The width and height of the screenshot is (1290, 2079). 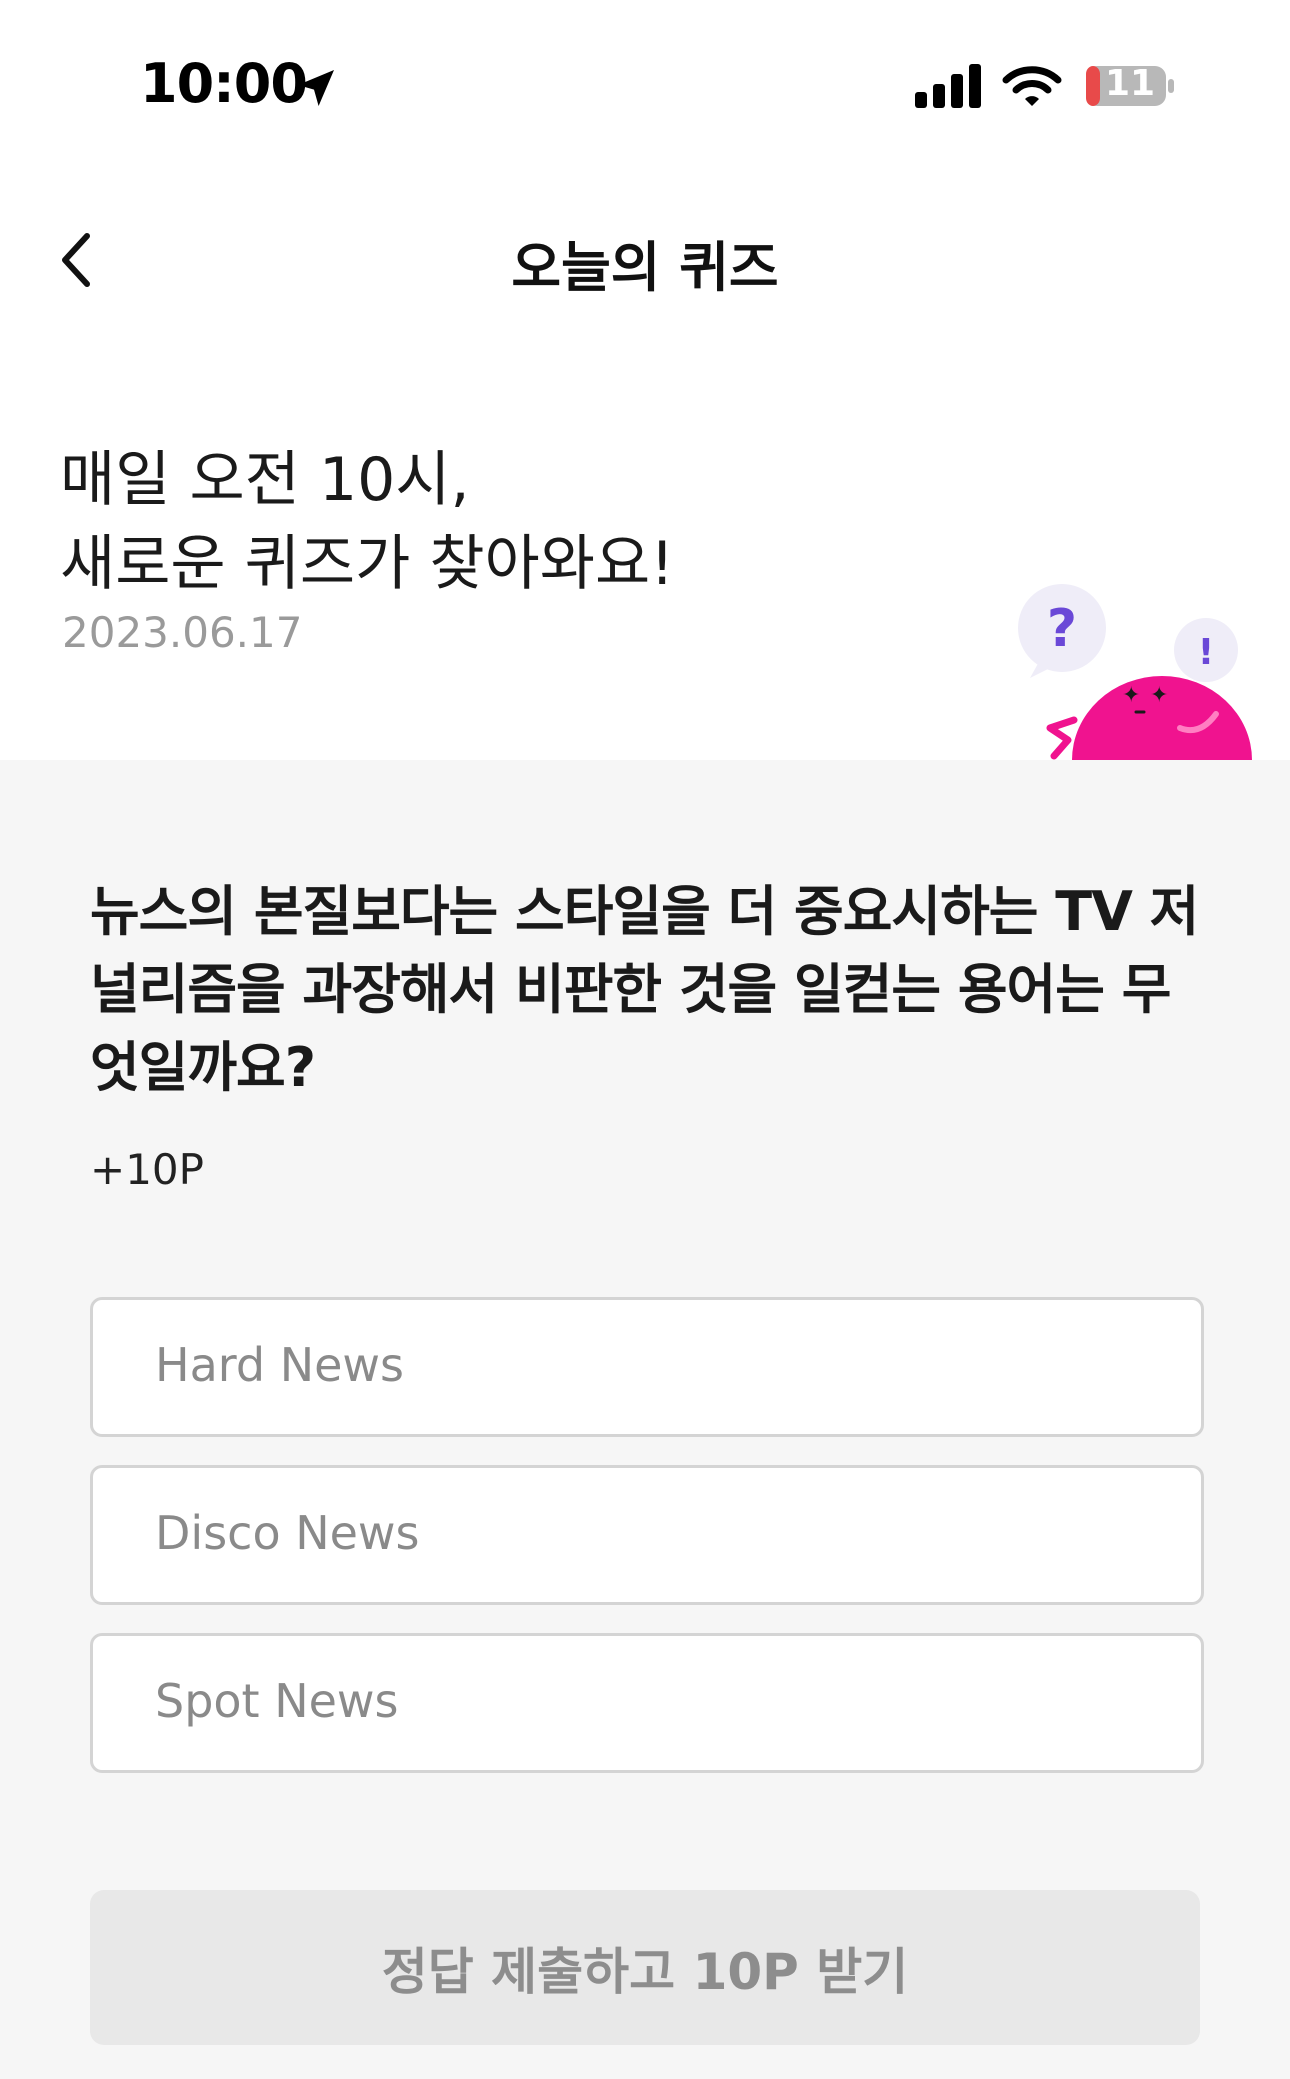 I want to click on status-bar: 10:00 11, so click(x=645, y=87).